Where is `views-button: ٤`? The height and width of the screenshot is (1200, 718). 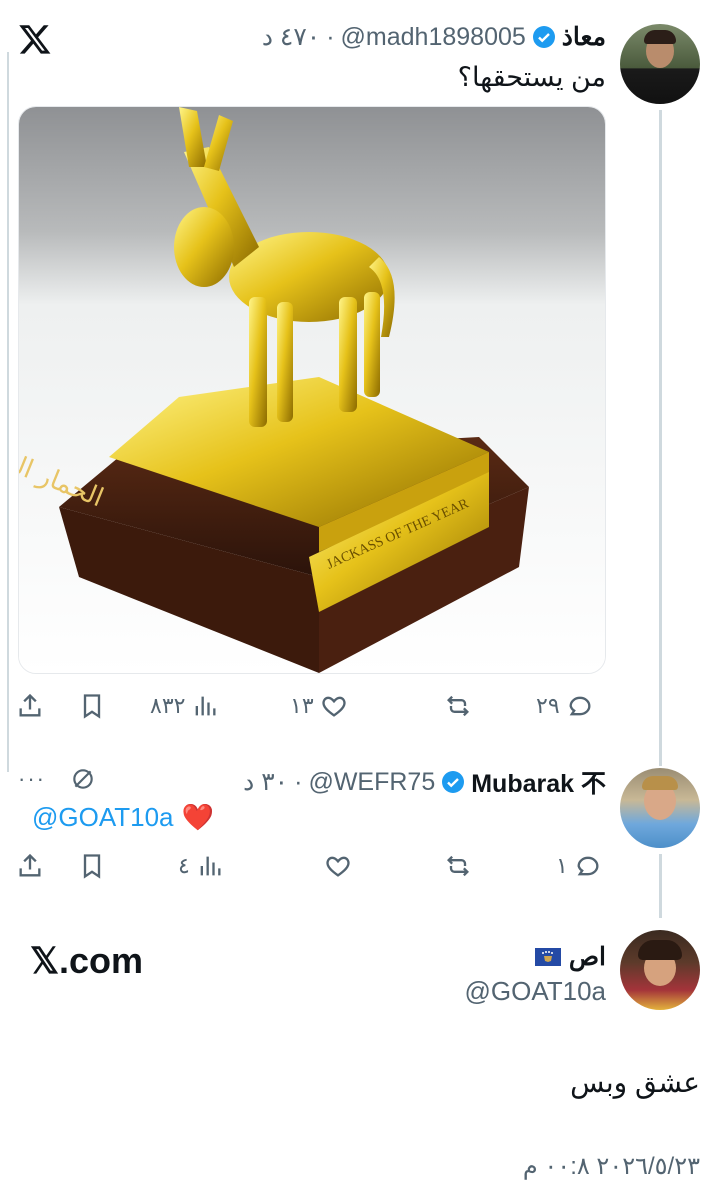 views-button: ٤ is located at coordinates (201, 866).